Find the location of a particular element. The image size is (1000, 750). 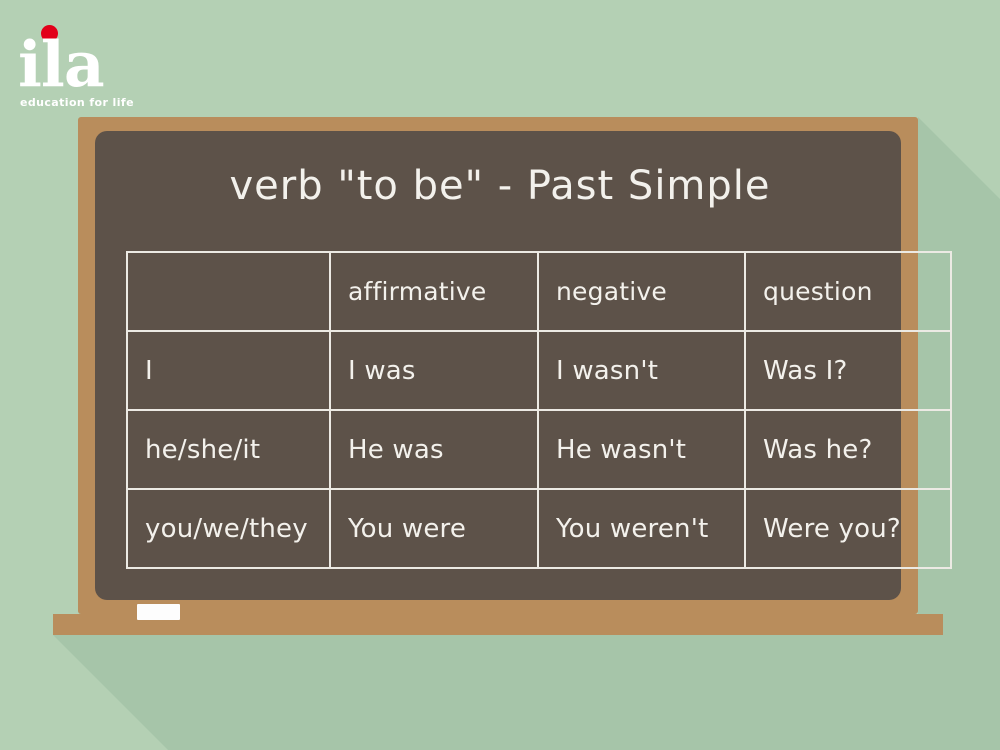

header-question: question is located at coordinates (848, 291).